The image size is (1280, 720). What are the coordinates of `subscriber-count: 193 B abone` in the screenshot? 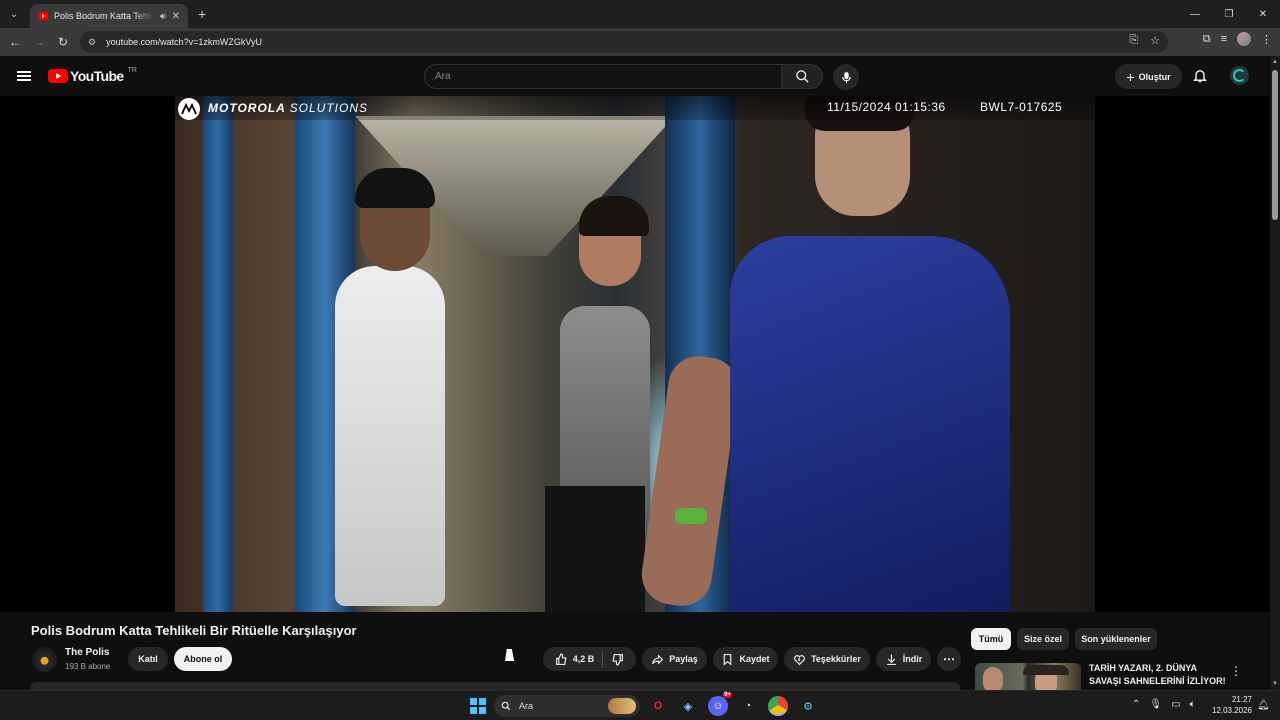 It's located at (88, 666).